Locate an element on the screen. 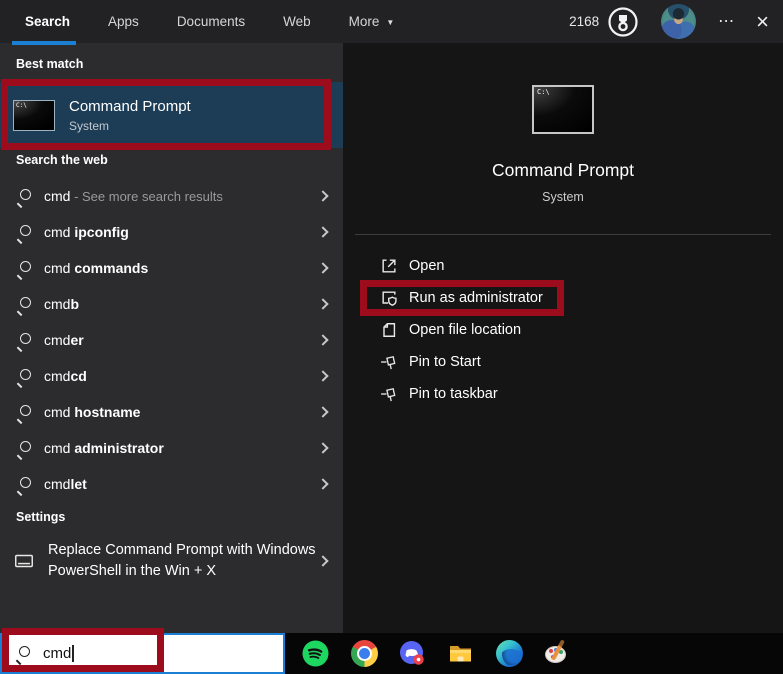 The width and height of the screenshot is (783, 674). tab-apps: Apps is located at coordinates (123, 21).